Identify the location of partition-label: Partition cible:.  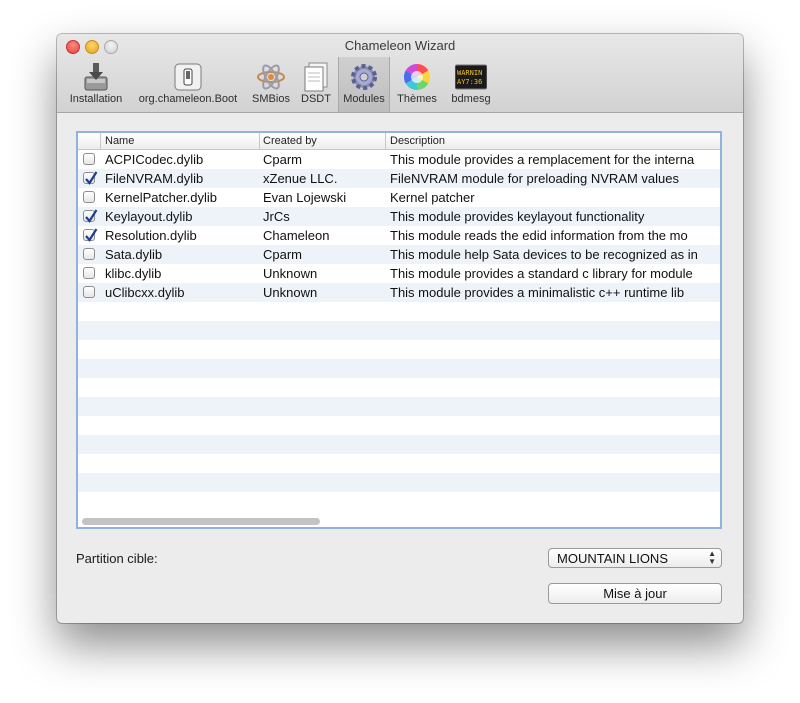
(117, 558).